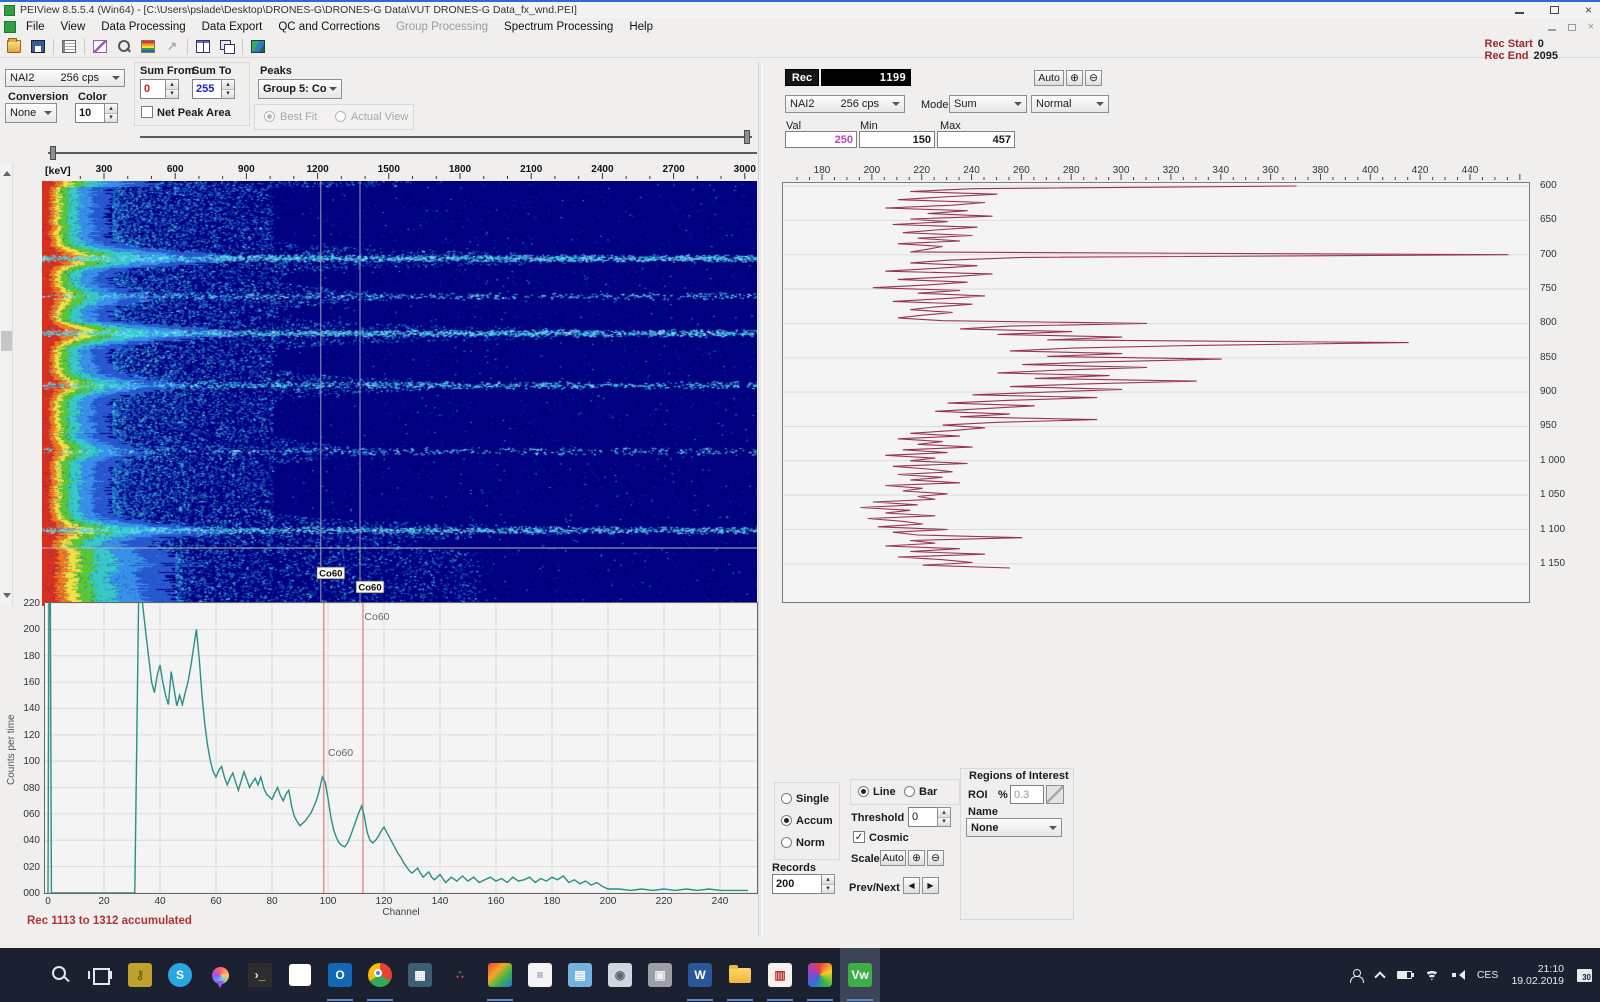 The height and width of the screenshot is (1002, 1600). Describe the element at coordinates (147, 112) in the screenshot. I see `net-peak-area-checkbox` at that location.